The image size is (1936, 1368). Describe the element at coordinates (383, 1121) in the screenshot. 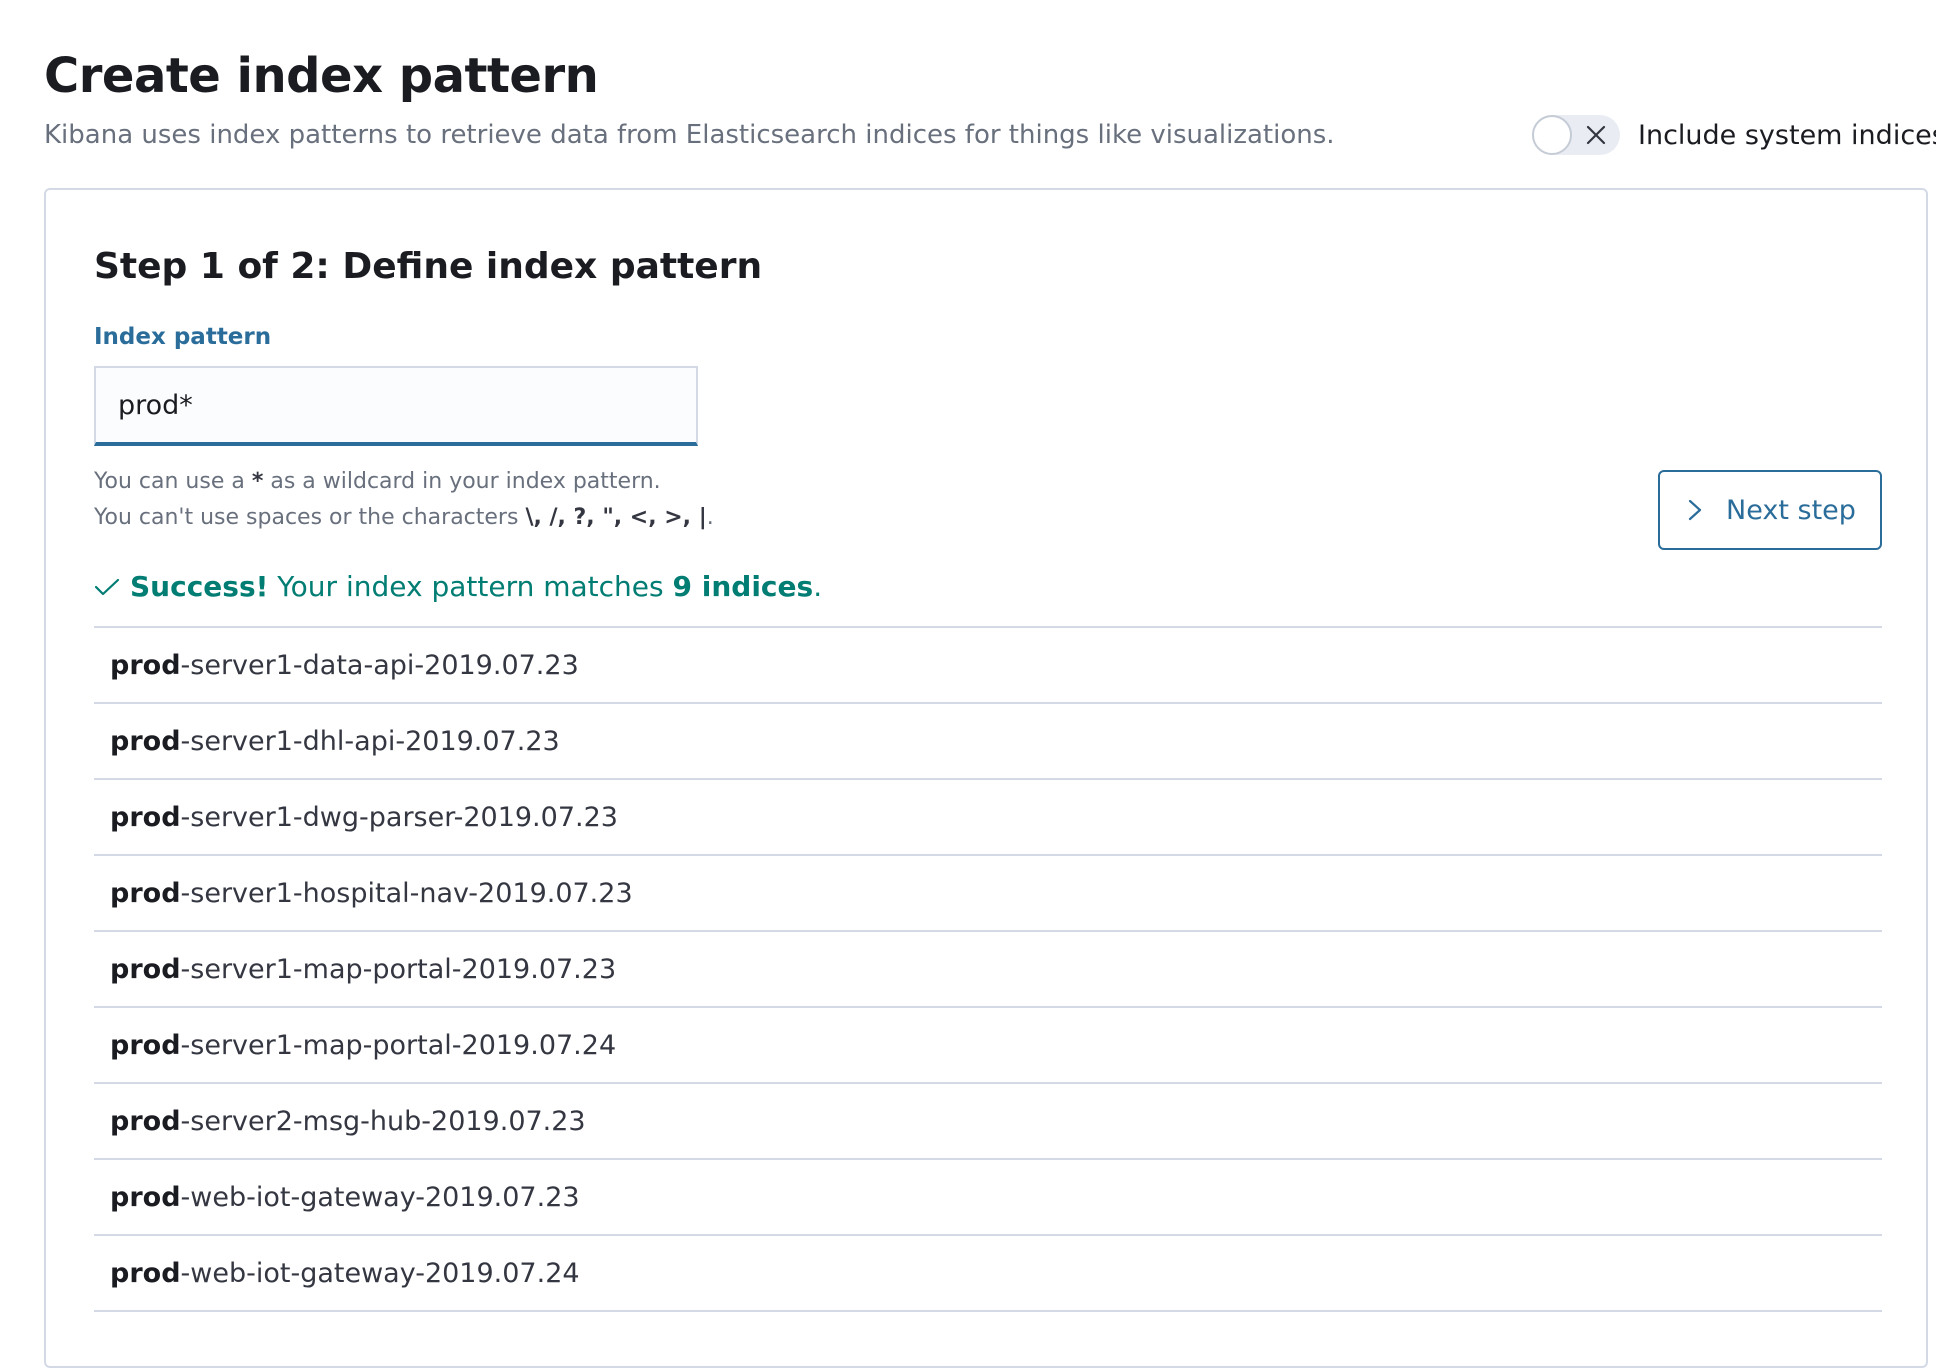

I see `index-name-rest: -server2-msg-hub-2019.07.23` at that location.